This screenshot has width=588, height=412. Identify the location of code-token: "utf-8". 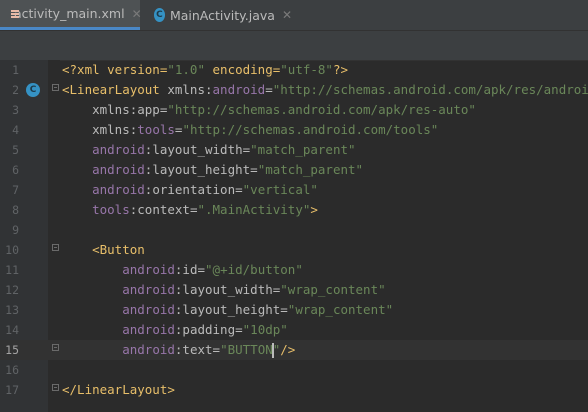
(306, 69).